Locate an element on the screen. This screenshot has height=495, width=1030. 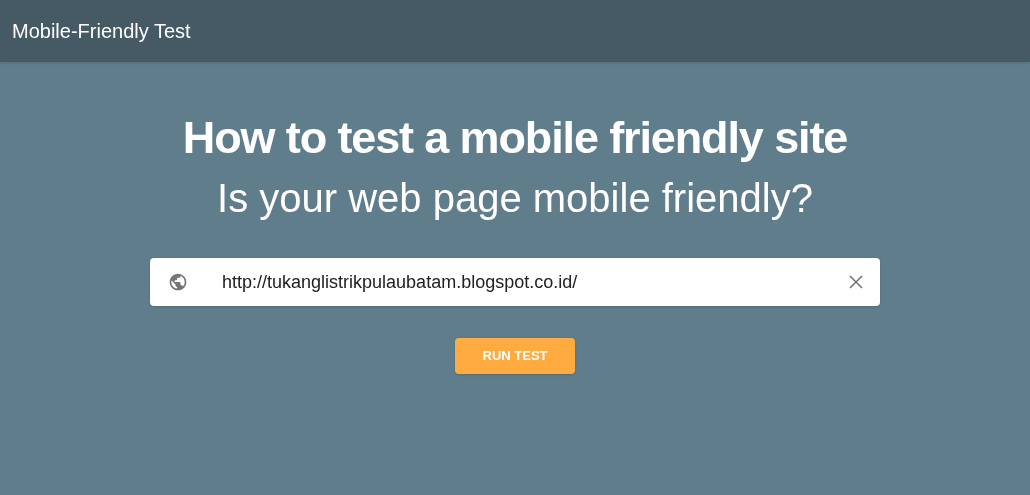
close-icon is located at coordinates (856, 282).